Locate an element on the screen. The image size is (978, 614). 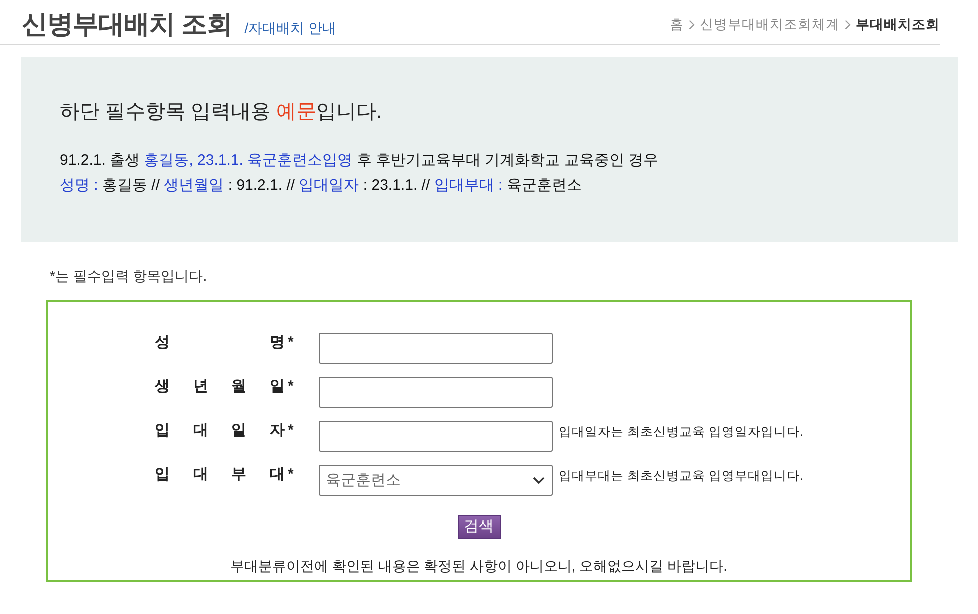
notice-text: 부대분류이전에 확인된 내용은 확정된 사항이 아니오니, 오해없으시길 바랍니다. is located at coordinates (479, 566).